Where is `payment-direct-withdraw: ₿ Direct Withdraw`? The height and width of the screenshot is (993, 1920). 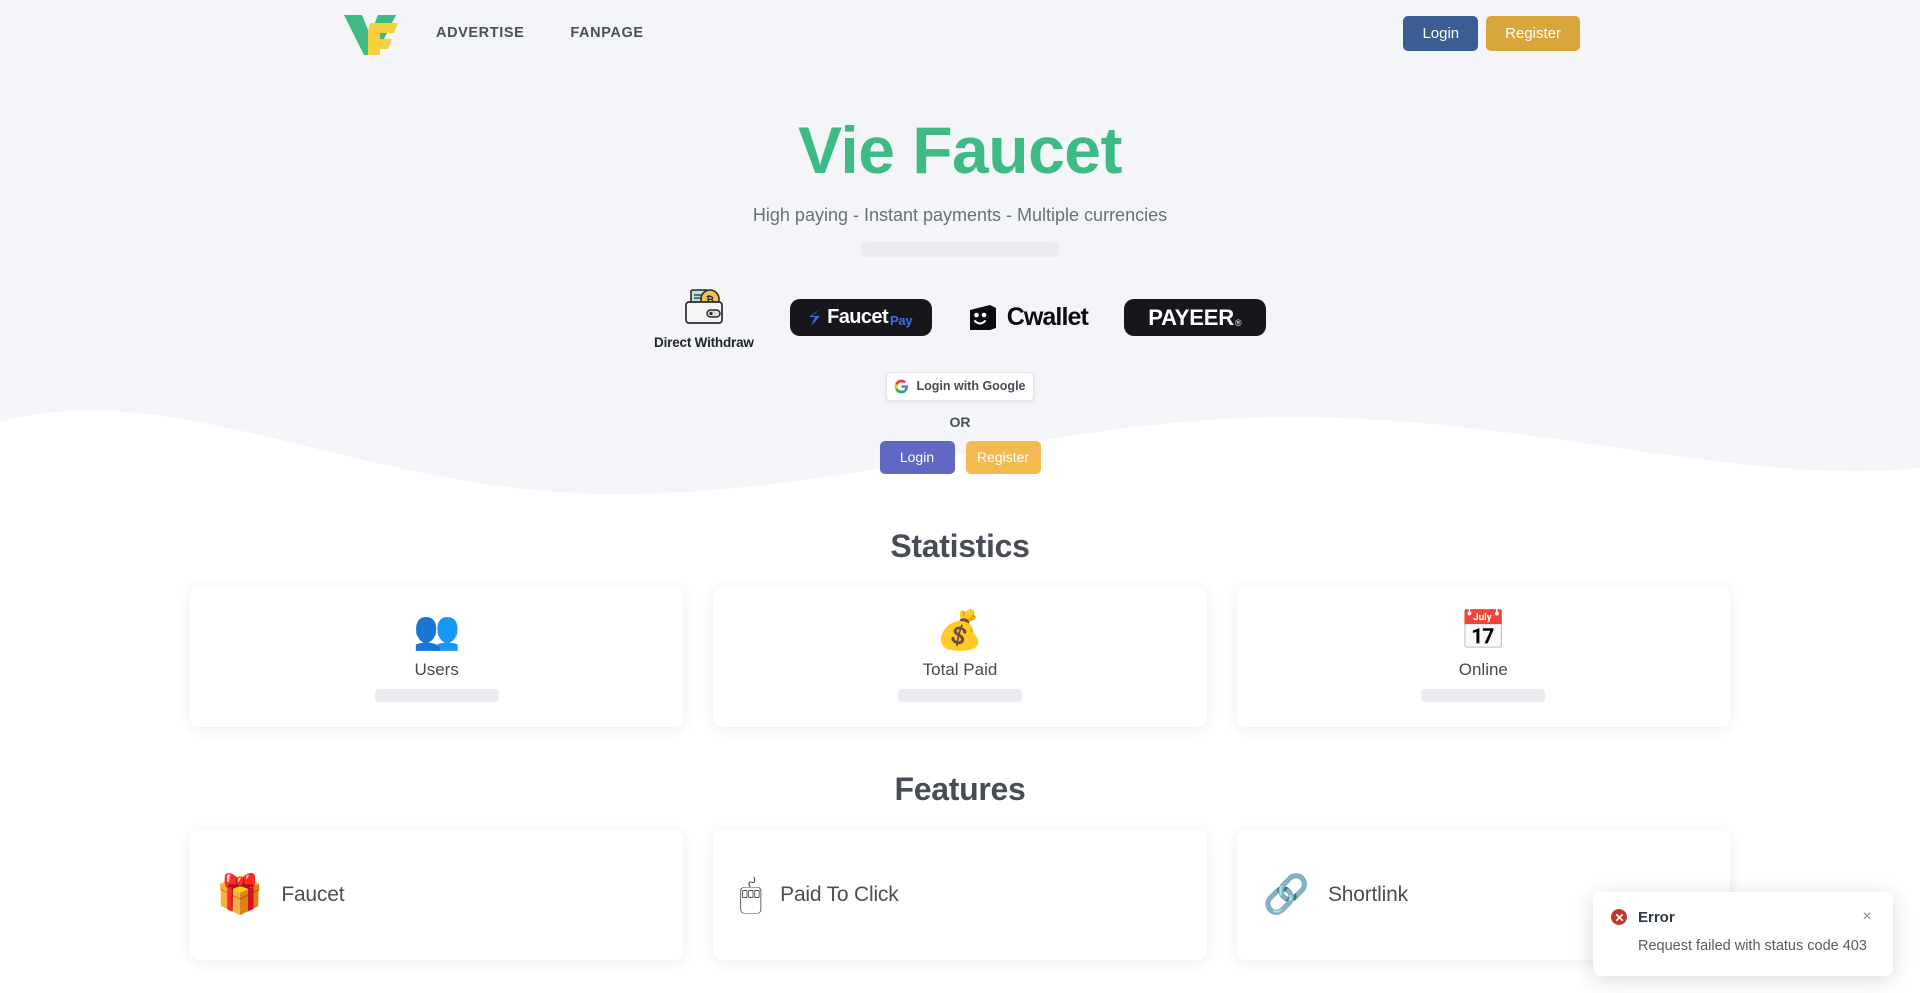
payment-direct-withdraw: ₿ Direct Withdraw is located at coordinates (704, 318).